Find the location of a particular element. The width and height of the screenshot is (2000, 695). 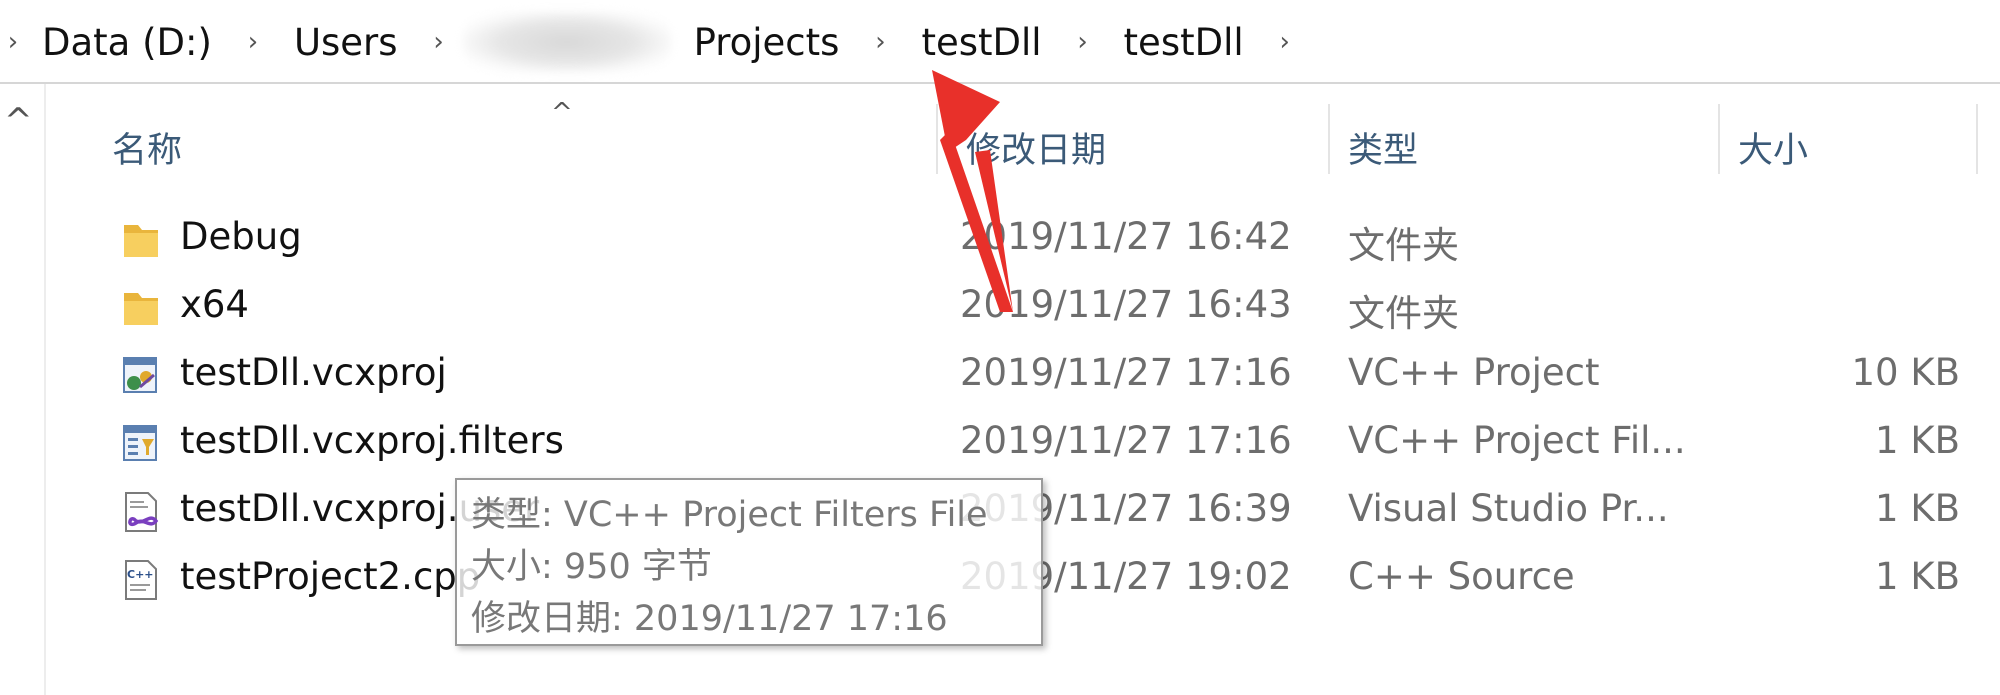

sort-ascending-icon: ^ is located at coordinates (562, 113).